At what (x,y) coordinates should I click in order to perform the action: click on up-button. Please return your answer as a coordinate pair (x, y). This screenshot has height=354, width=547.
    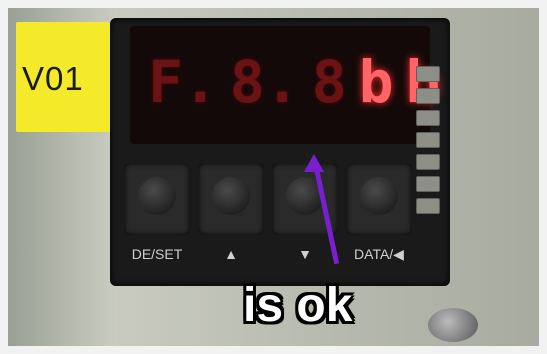
    Looking at the image, I should click on (231, 199).